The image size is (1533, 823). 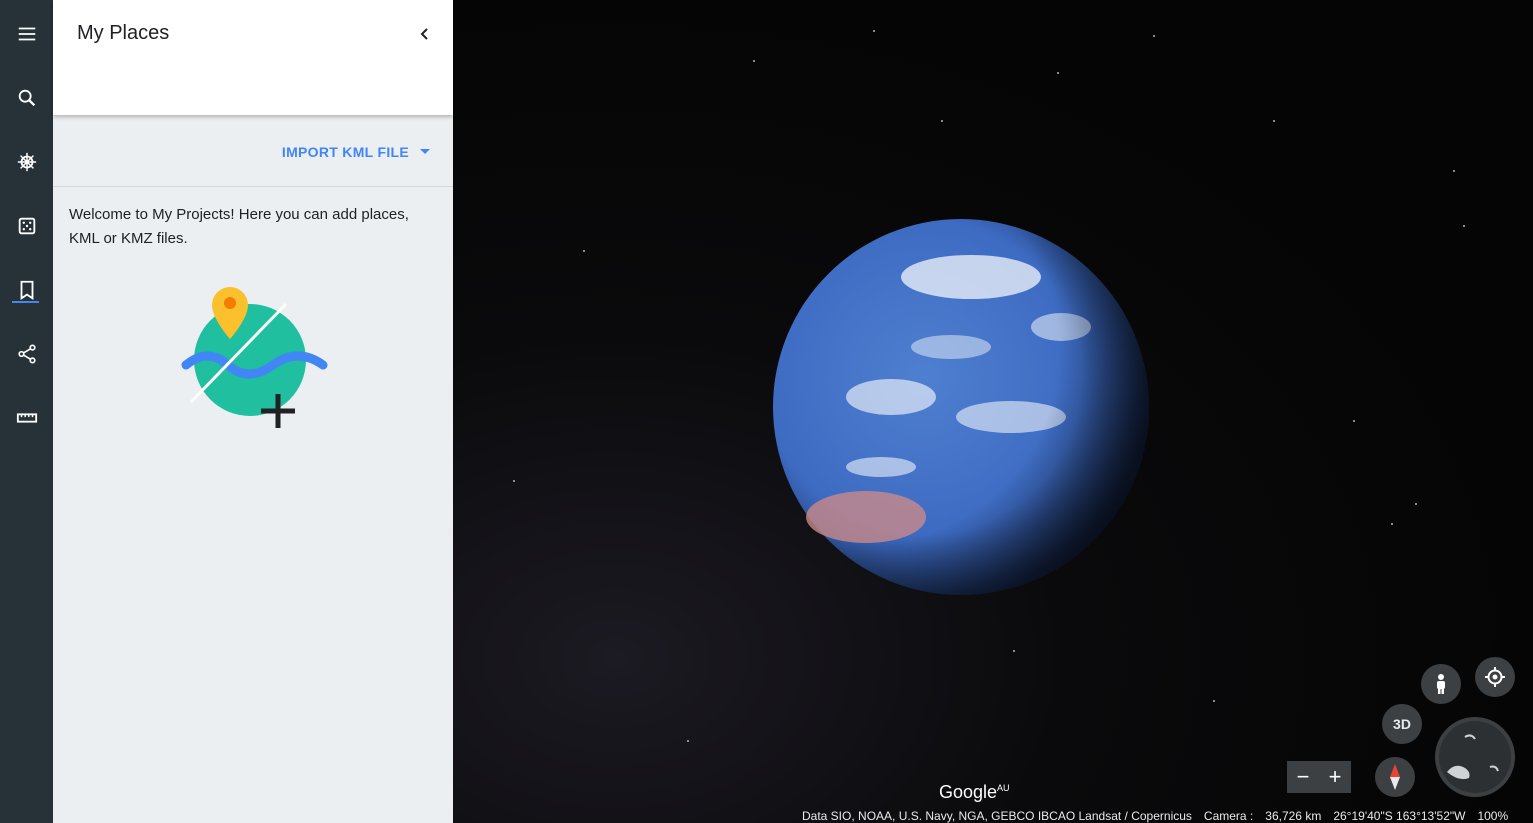 I want to click on left-rail, so click(x=26, y=411).